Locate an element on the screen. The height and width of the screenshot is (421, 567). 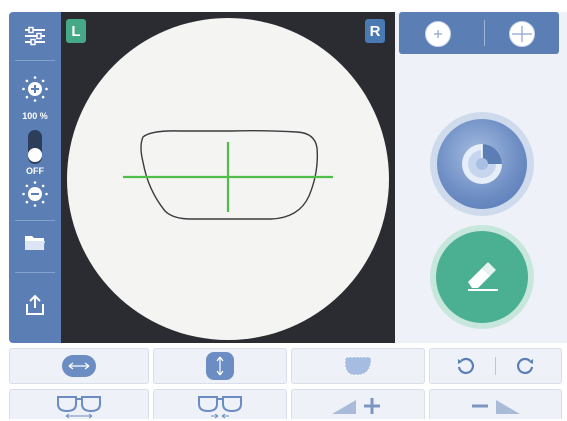
toggle-state-label: OFF is located at coordinates (35, 171).